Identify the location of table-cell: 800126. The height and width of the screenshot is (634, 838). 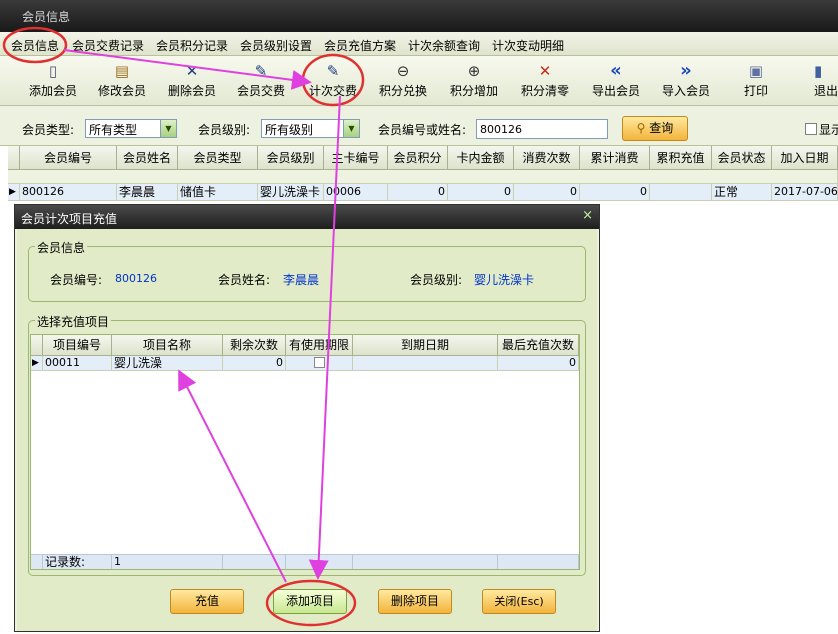
(68, 192).